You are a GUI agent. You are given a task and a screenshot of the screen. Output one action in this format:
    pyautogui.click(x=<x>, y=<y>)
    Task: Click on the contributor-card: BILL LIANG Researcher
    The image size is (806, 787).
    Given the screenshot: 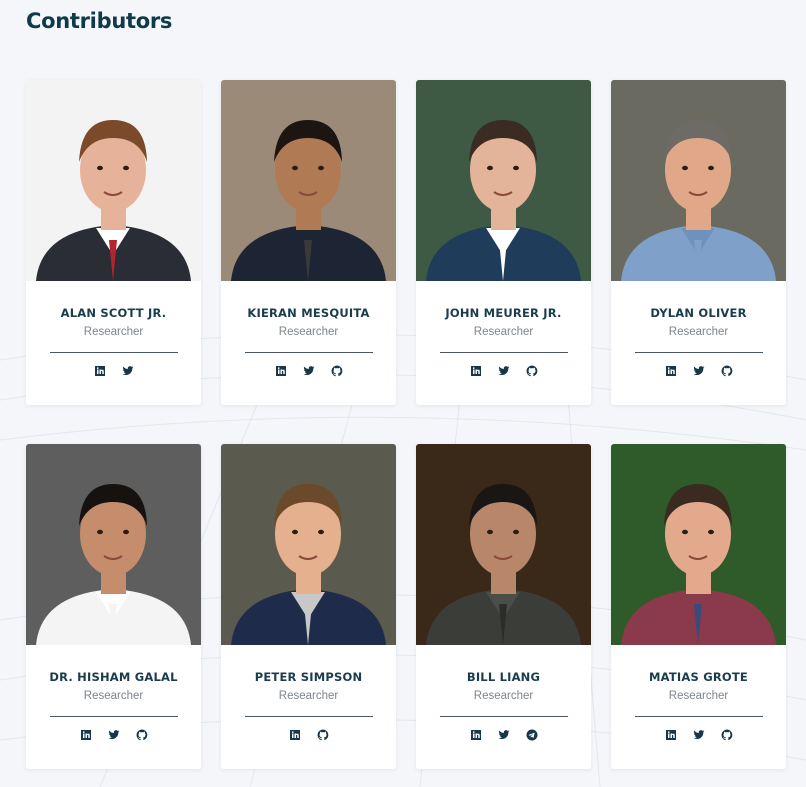 What is the action you would take?
    pyautogui.click(x=503, y=606)
    